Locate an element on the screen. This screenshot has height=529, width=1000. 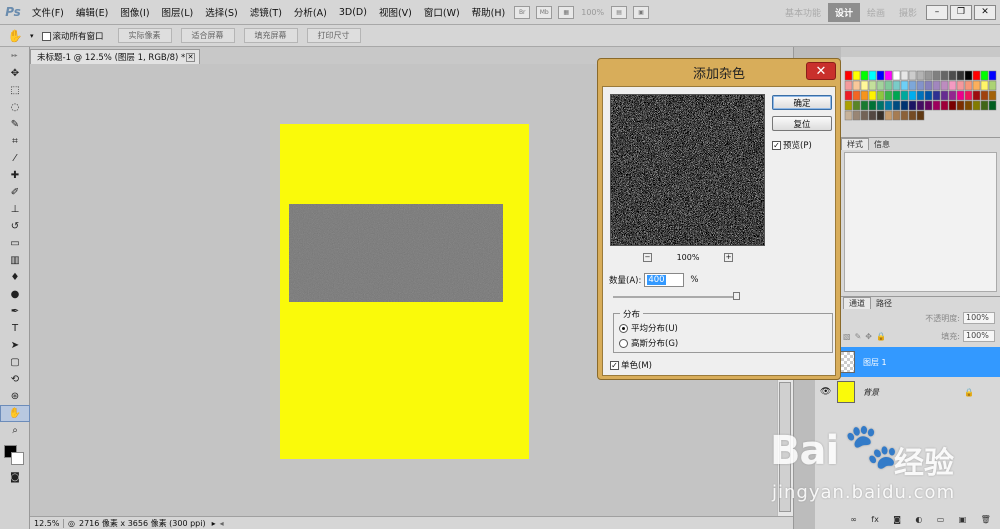
scroll-all-checkbox: 滚动所有窗口 is located at coordinates (72, 36).